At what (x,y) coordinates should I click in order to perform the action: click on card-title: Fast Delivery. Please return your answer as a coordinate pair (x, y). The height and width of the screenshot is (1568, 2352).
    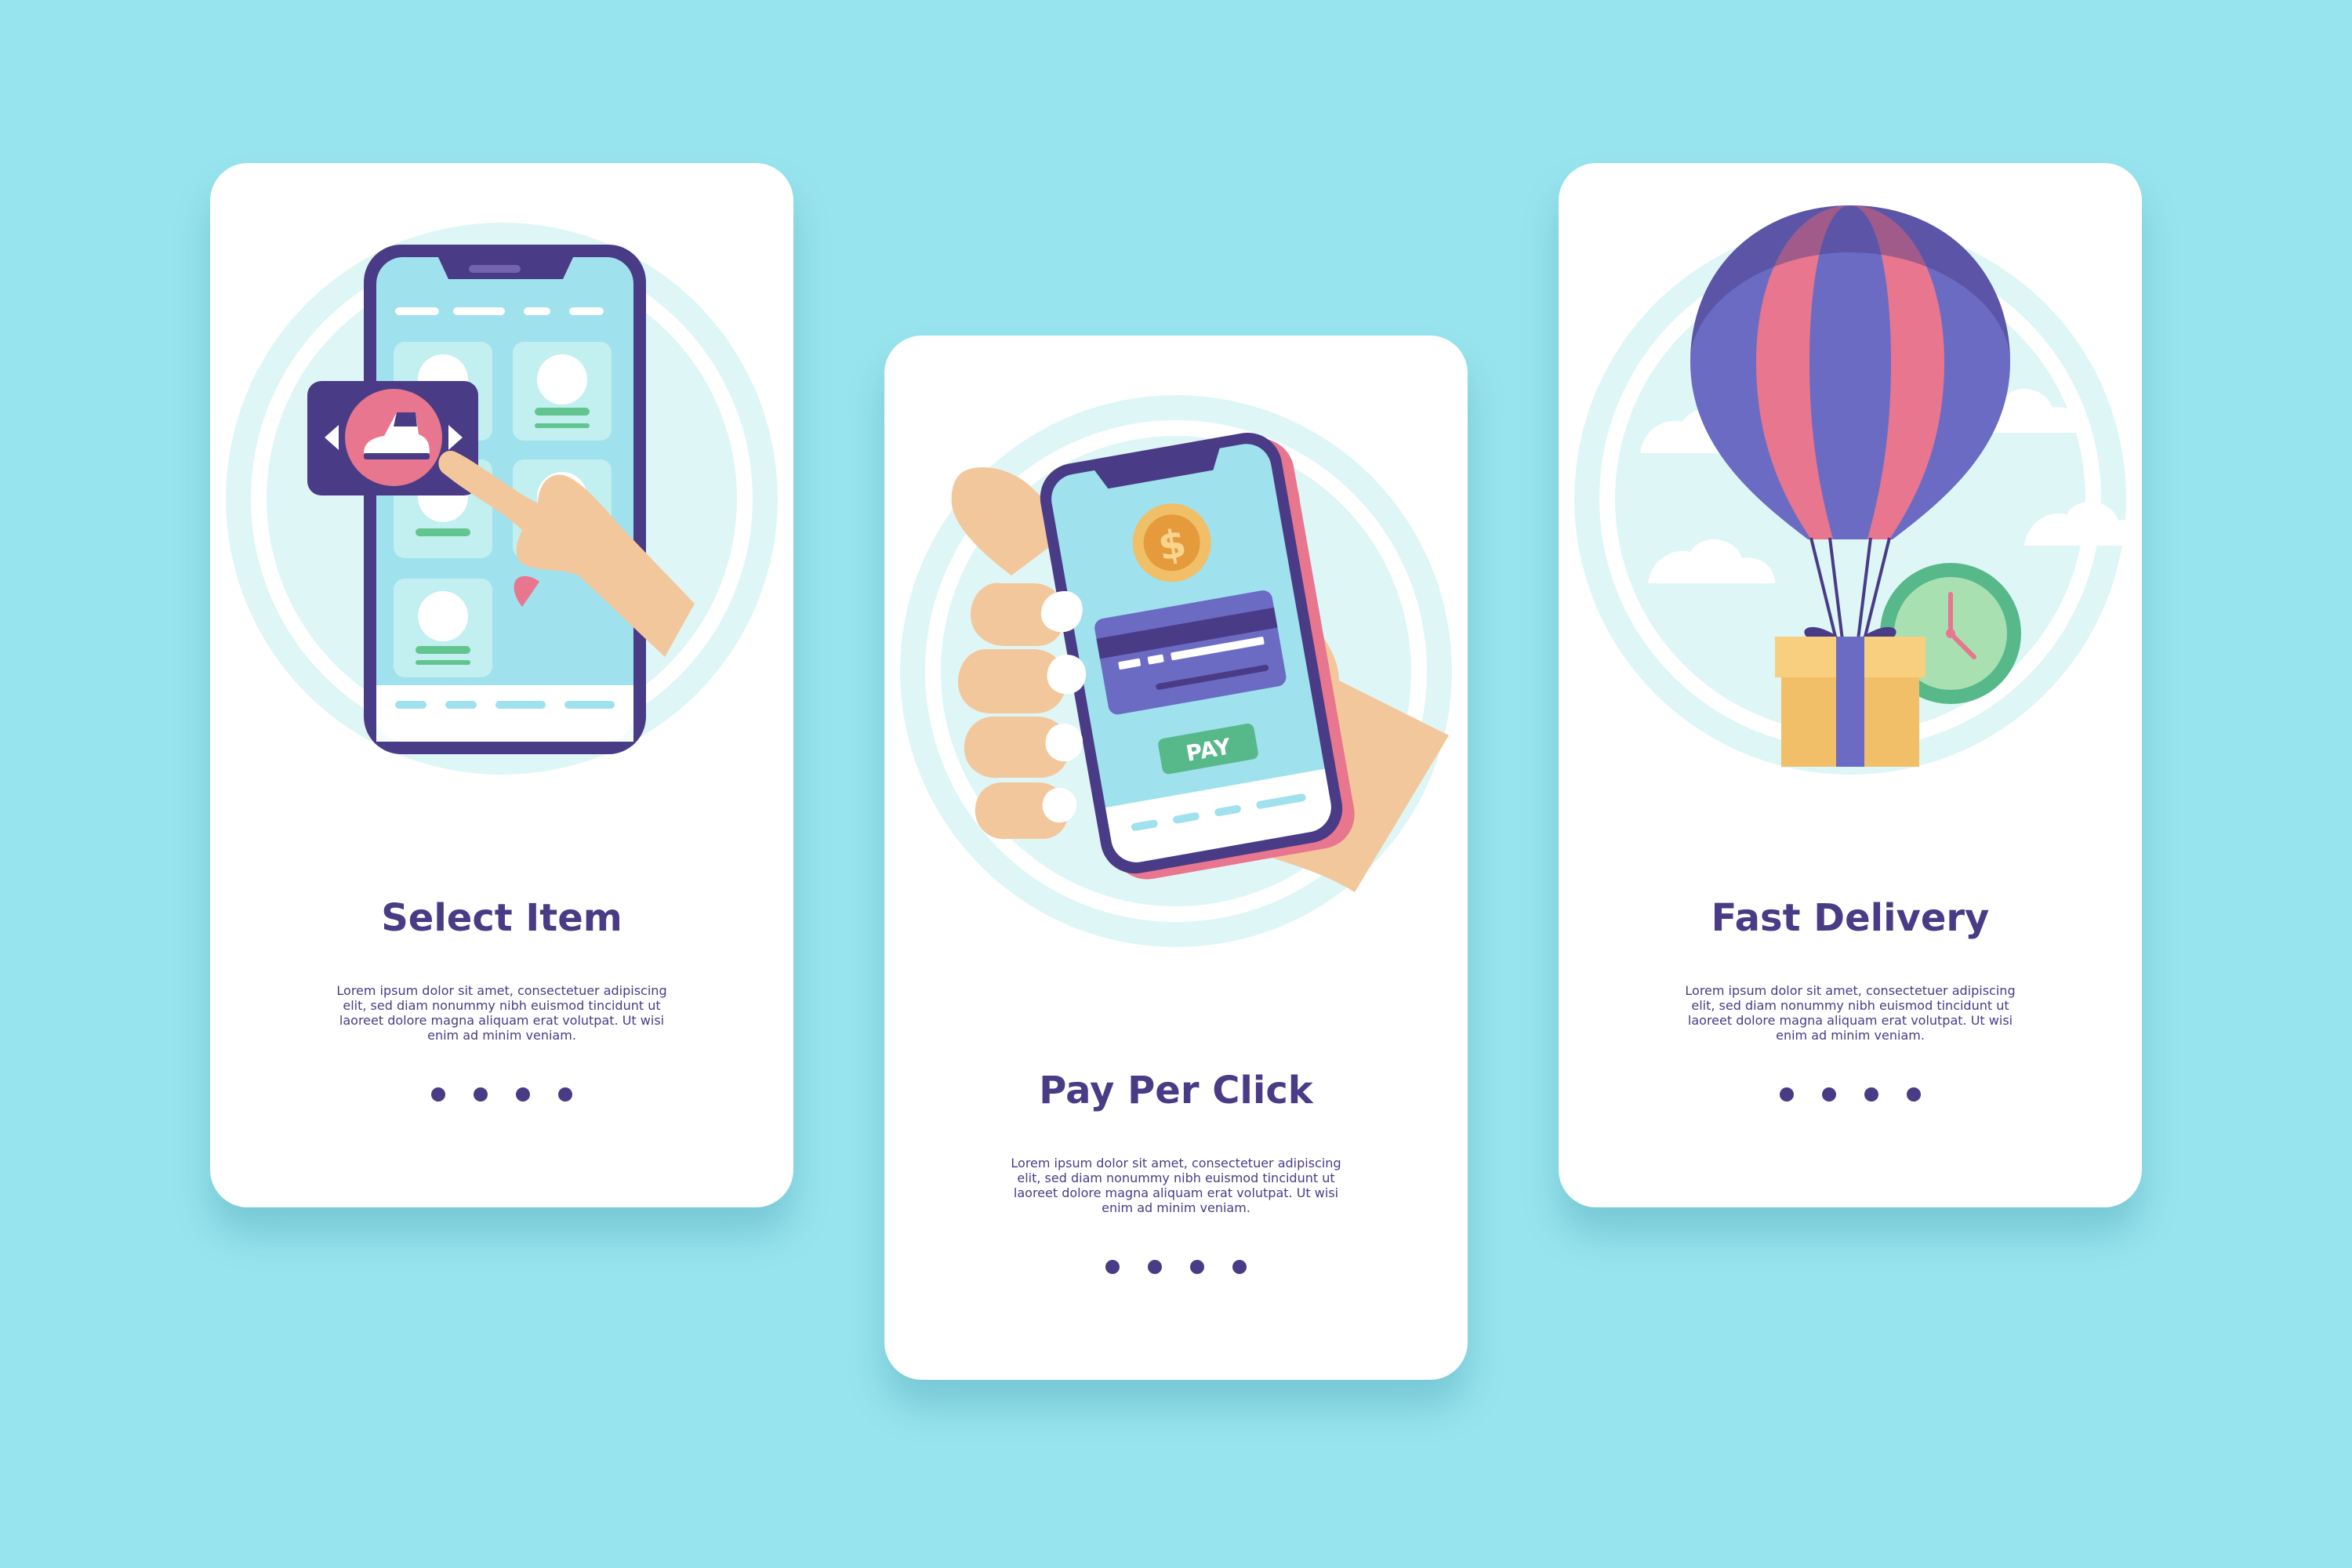
    Looking at the image, I should click on (1850, 918).